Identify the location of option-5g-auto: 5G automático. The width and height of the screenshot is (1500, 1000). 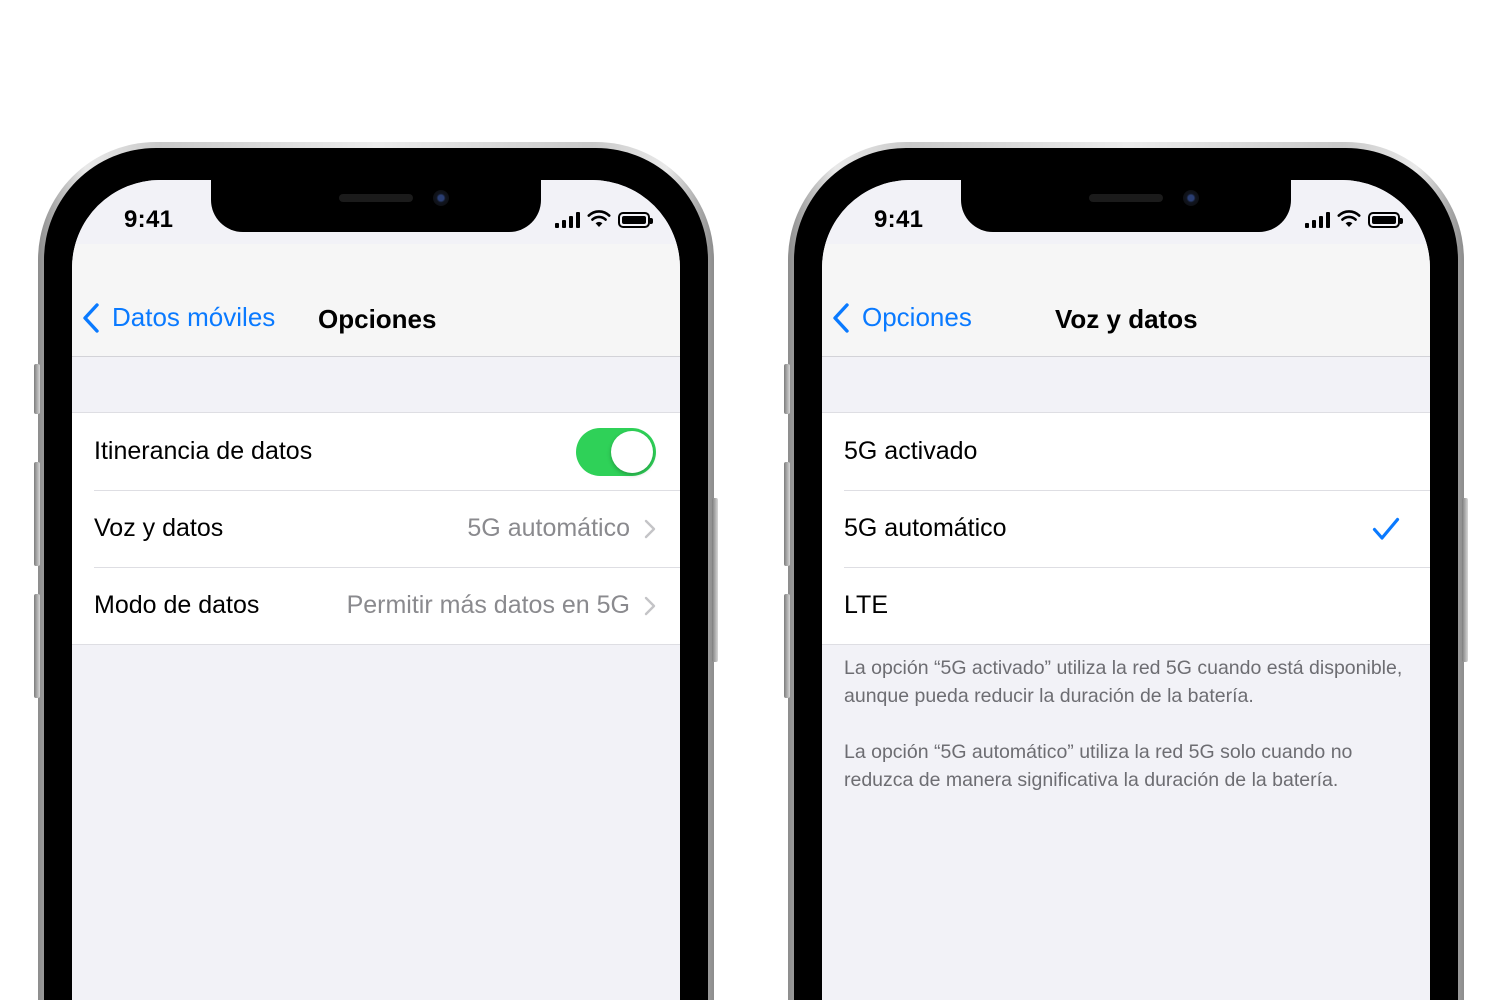
(1126, 528).